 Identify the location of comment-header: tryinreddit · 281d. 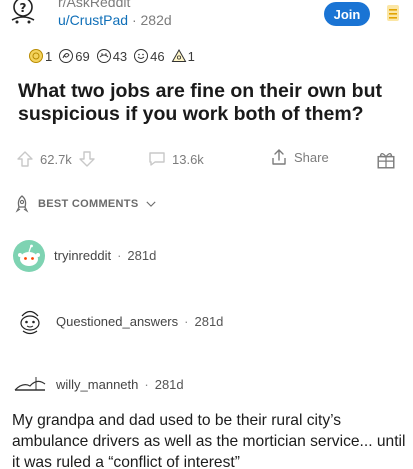
(105, 255).